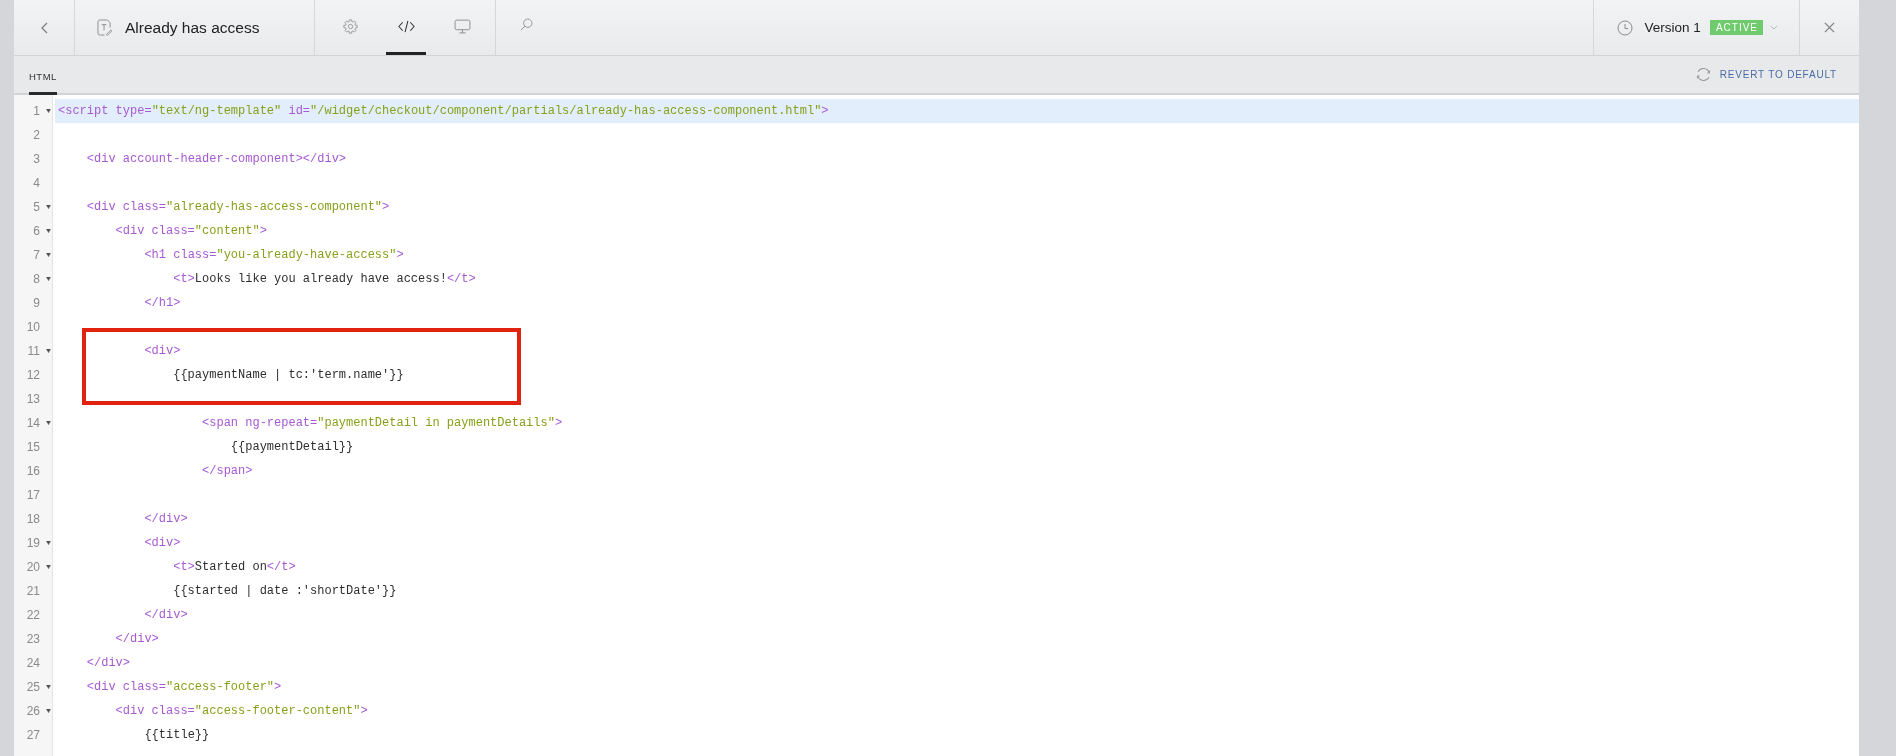 The width and height of the screenshot is (1896, 756). I want to click on code-line: <div class="content">, so click(191, 231).